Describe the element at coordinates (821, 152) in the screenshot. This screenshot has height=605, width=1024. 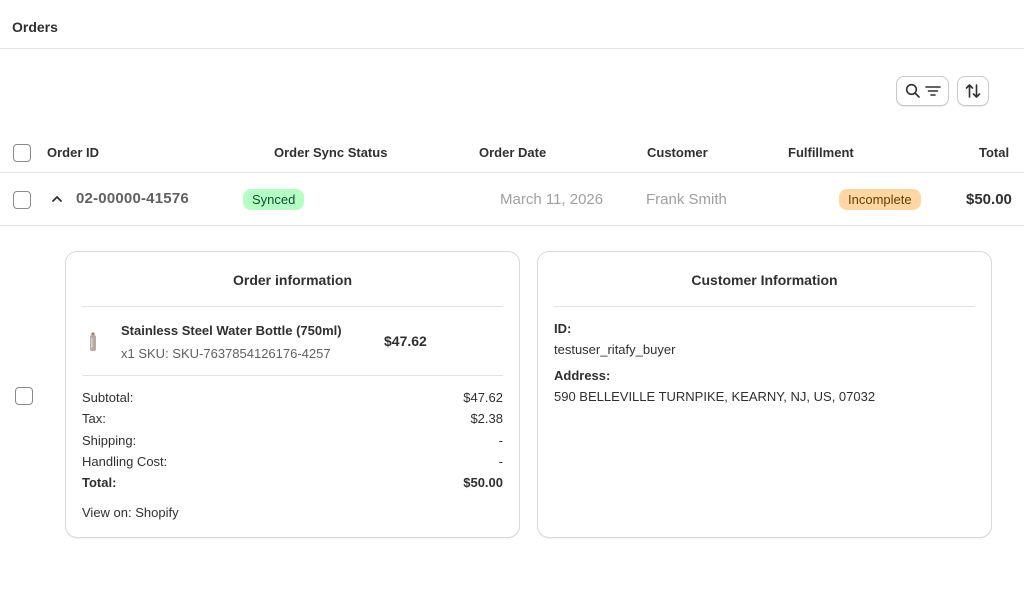
I see `column-header-fulfillment: Fulfillment` at that location.